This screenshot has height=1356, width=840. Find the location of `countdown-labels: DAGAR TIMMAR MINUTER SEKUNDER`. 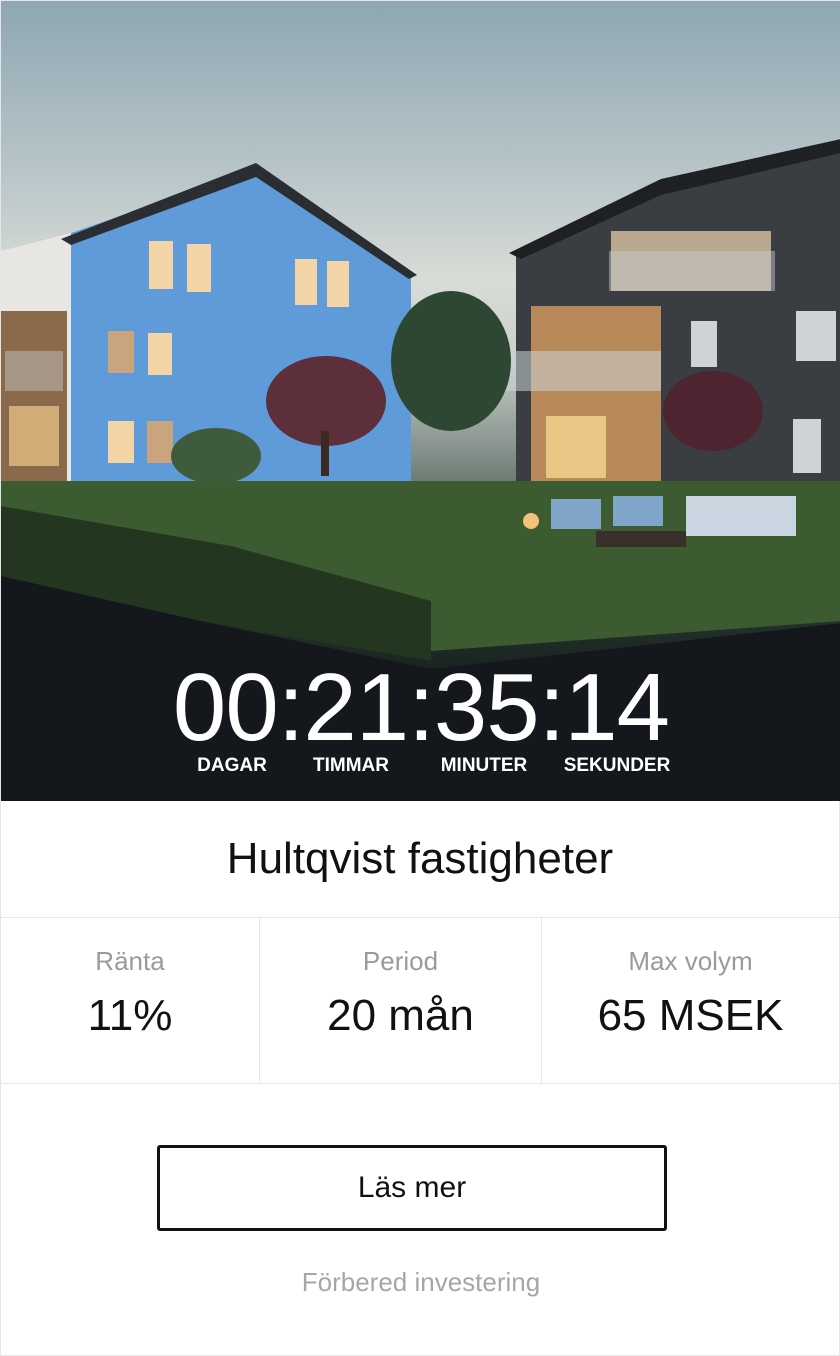

countdown-labels: DAGAR TIMMAR MINUTER SEKUNDER is located at coordinates (420, 767).